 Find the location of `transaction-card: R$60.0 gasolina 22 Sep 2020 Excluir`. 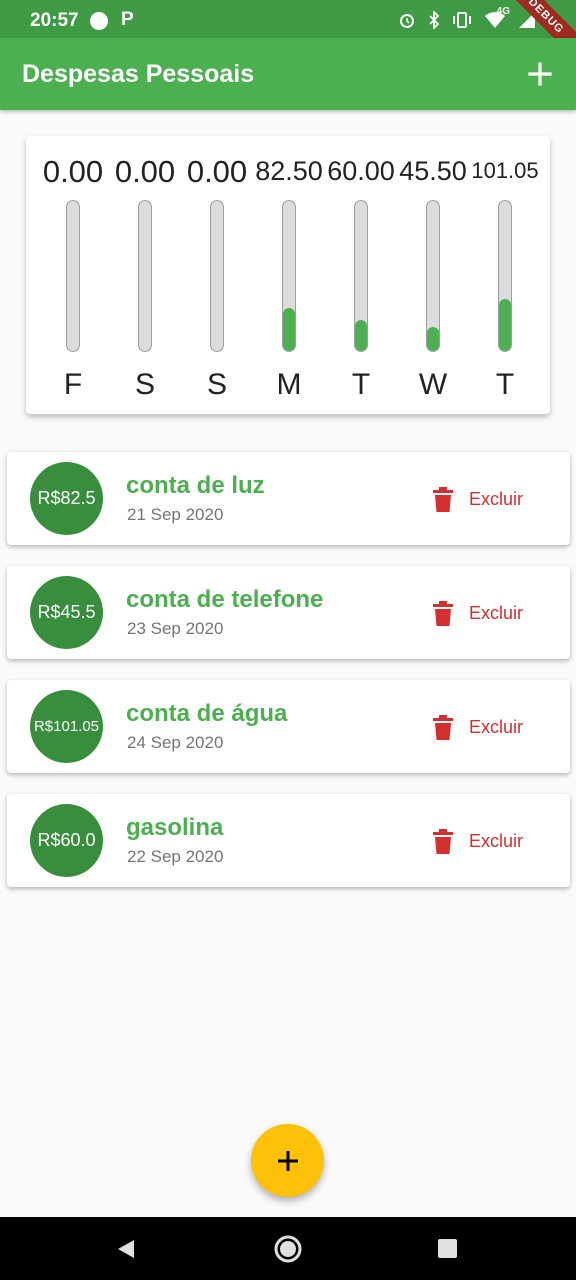

transaction-card: R$60.0 gasolina 22 Sep 2020 Excluir is located at coordinates (288, 840).